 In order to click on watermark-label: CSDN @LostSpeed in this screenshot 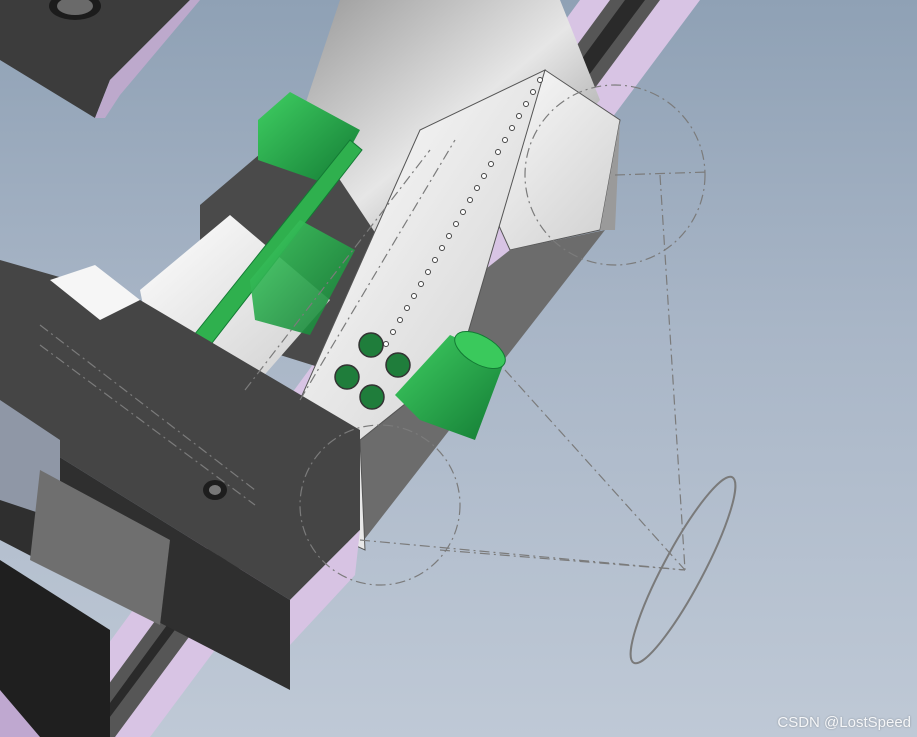, I will do `click(844, 722)`.